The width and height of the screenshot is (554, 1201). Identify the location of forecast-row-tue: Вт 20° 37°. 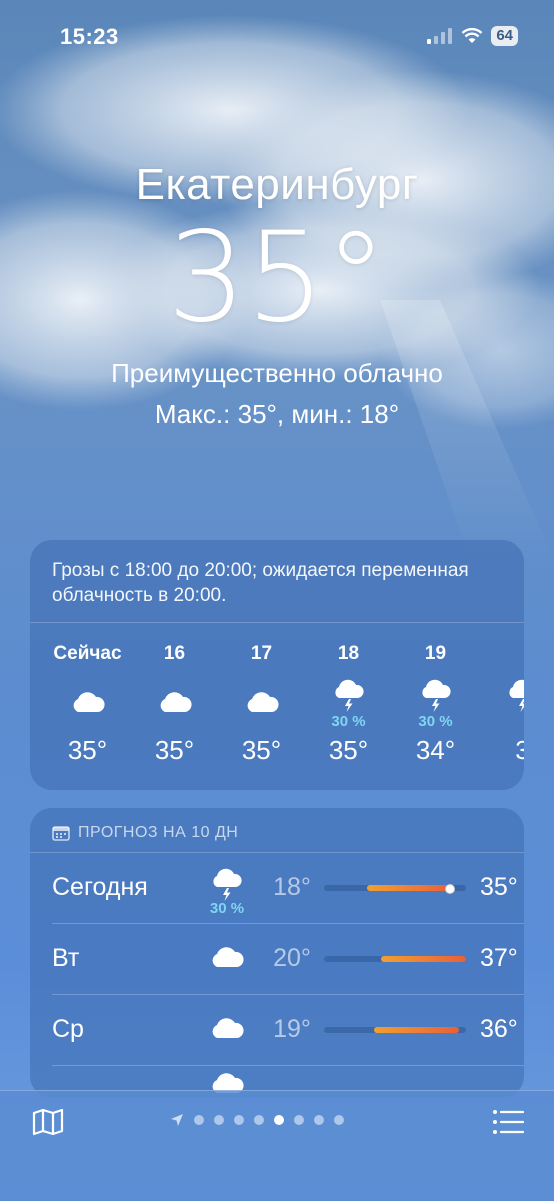
(288, 959).